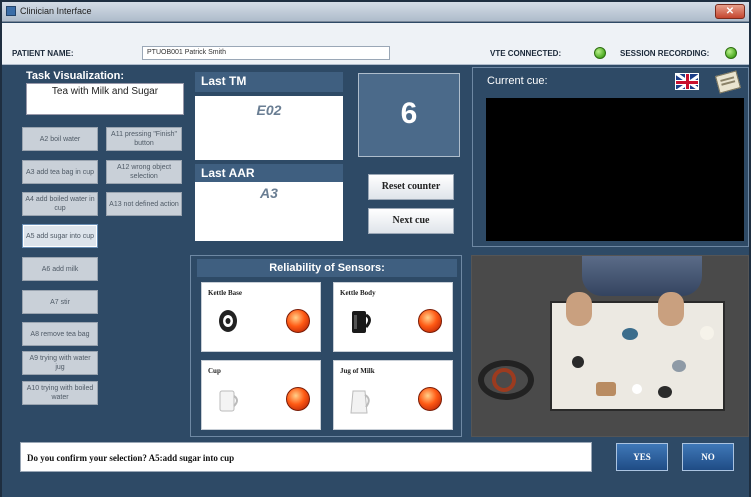  What do you see at coordinates (610, 346) in the screenshot?
I see `camera-feed` at bounding box center [610, 346].